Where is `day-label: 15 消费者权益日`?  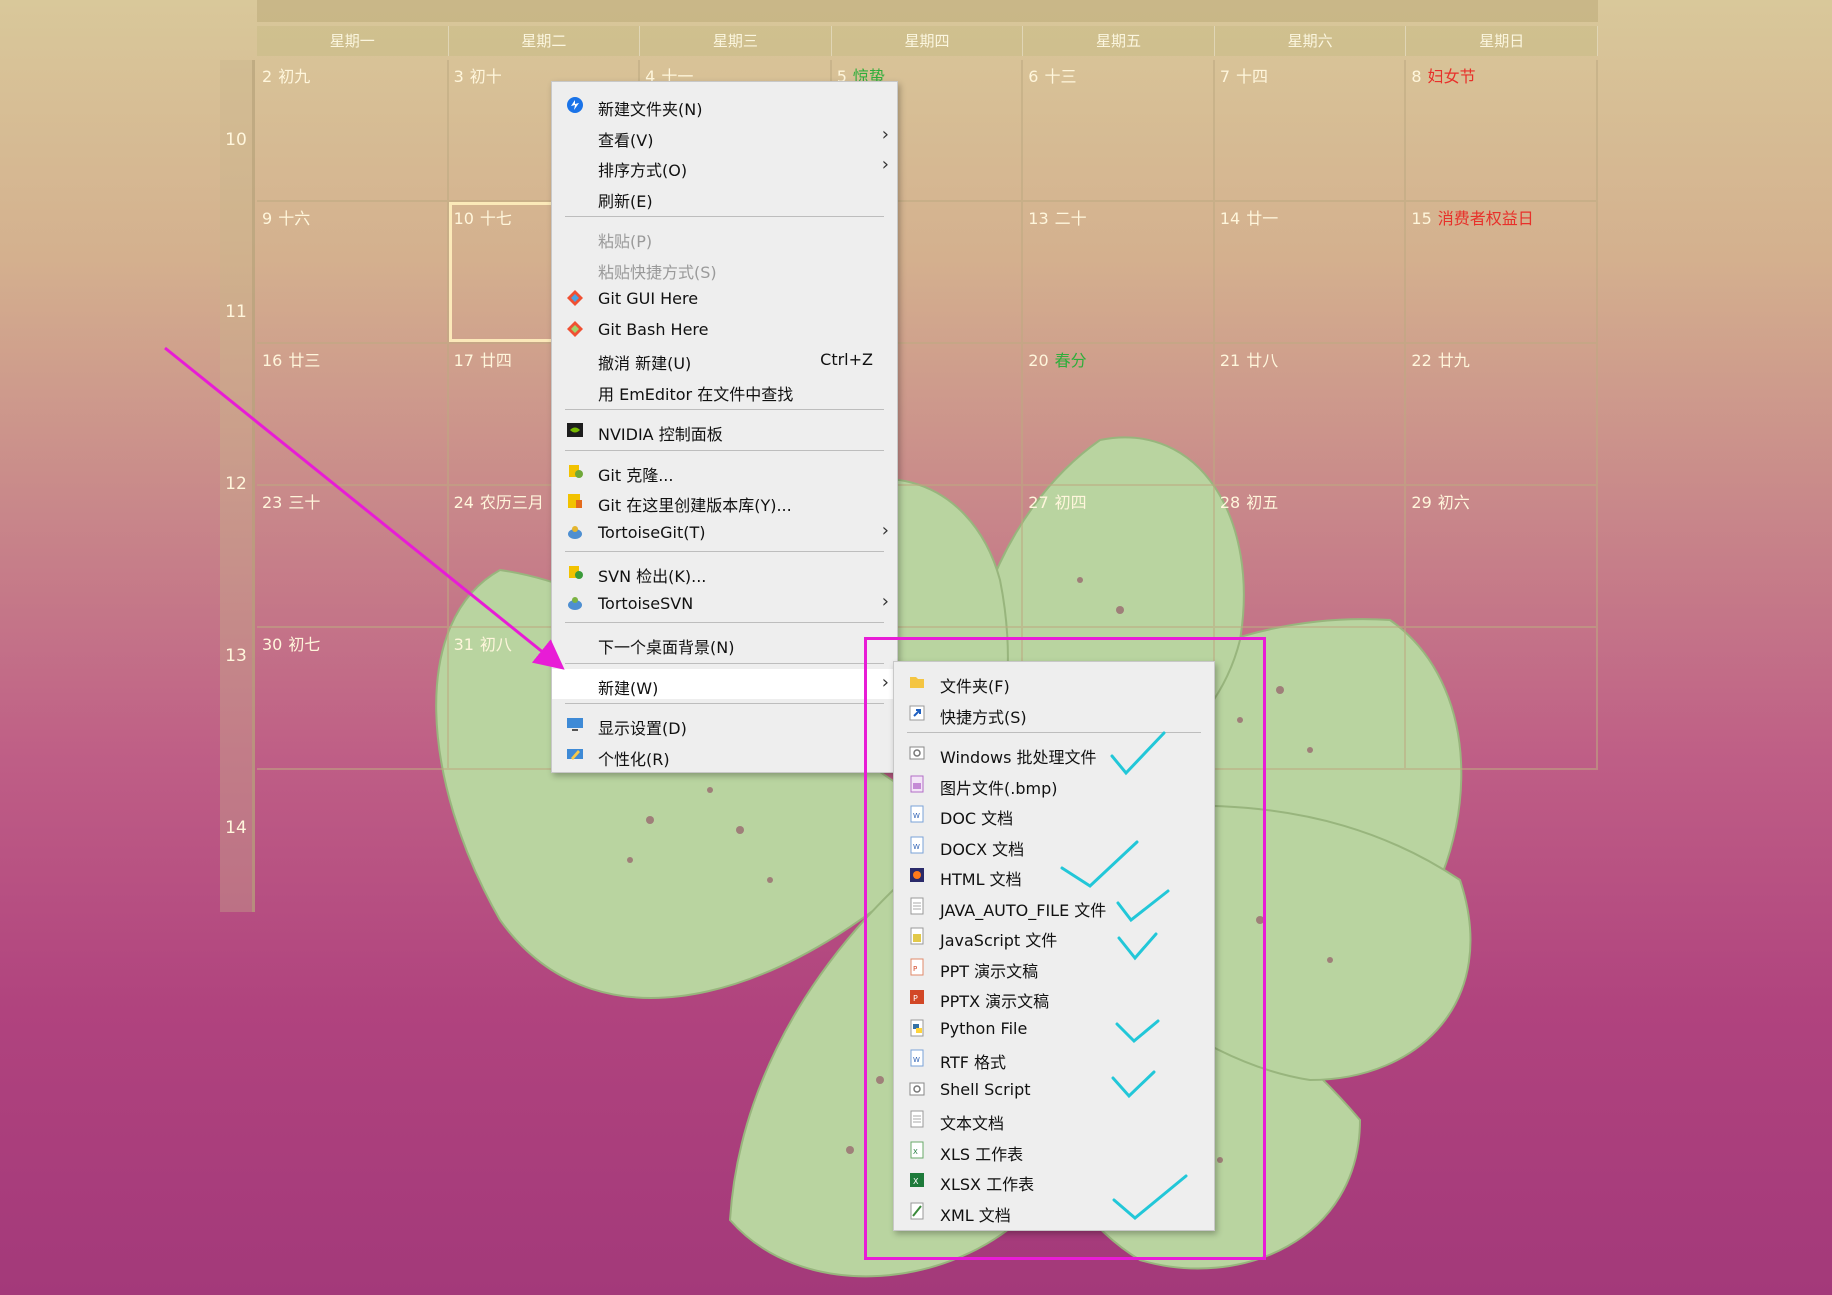 day-label: 15 消费者权益日 is located at coordinates (1472, 217).